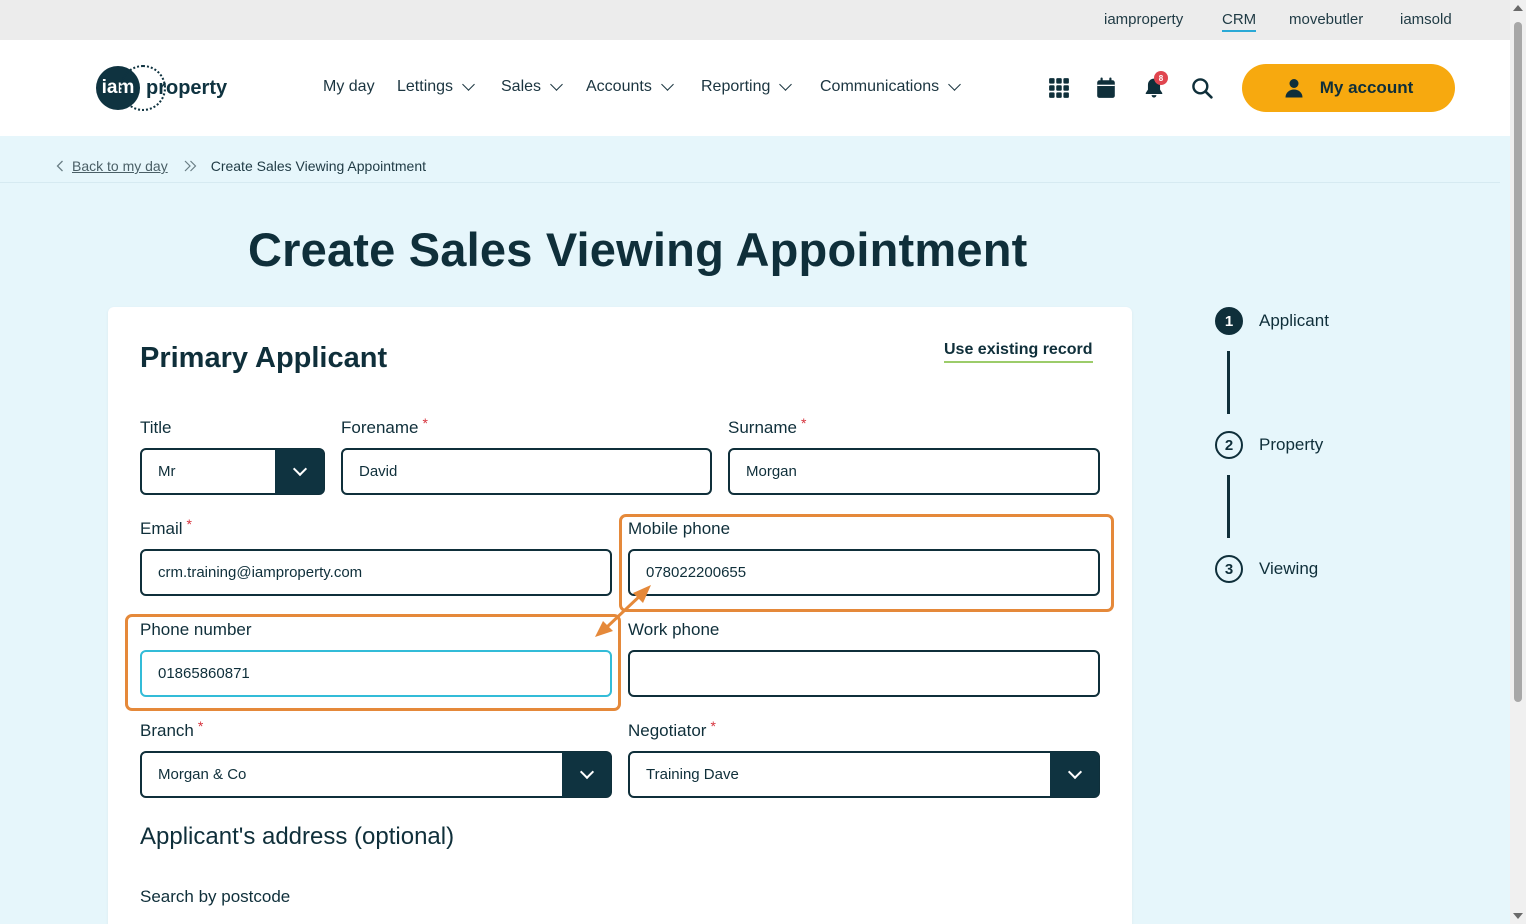 The image size is (1526, 924). What do you see at coordinates (1366, 87) in the screenshot?
I see `my-account-label: My account` at bounding box center [1366, 87].